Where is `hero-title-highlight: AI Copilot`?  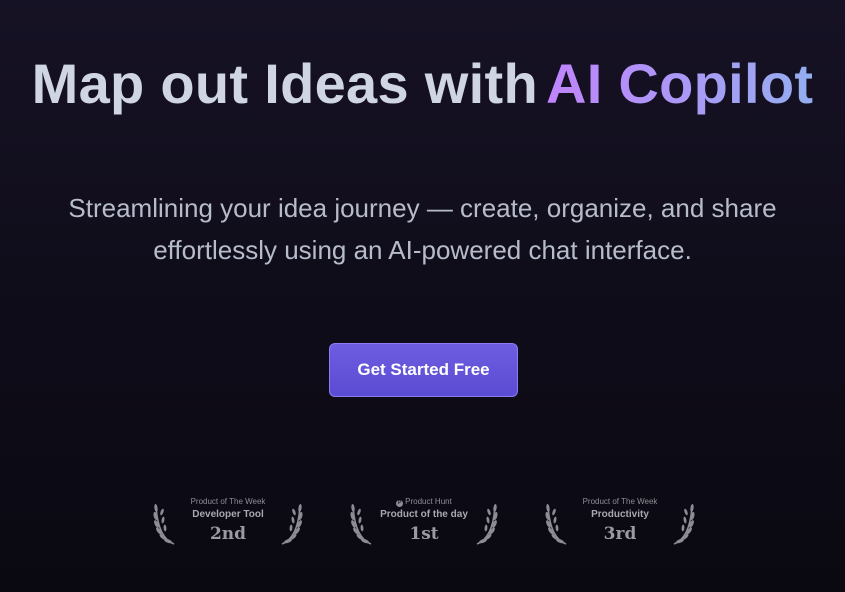
hero-title-highlight: AI Copilot is located at coordinates (679, 83).